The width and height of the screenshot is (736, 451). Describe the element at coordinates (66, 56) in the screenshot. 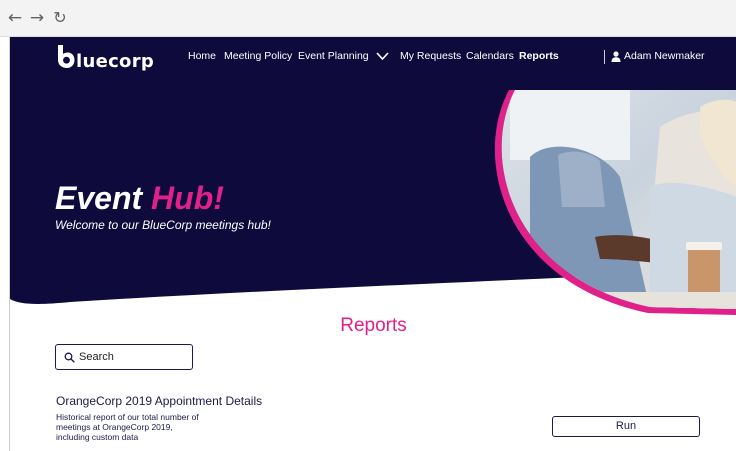

I see `logo-b-icon` at that location.